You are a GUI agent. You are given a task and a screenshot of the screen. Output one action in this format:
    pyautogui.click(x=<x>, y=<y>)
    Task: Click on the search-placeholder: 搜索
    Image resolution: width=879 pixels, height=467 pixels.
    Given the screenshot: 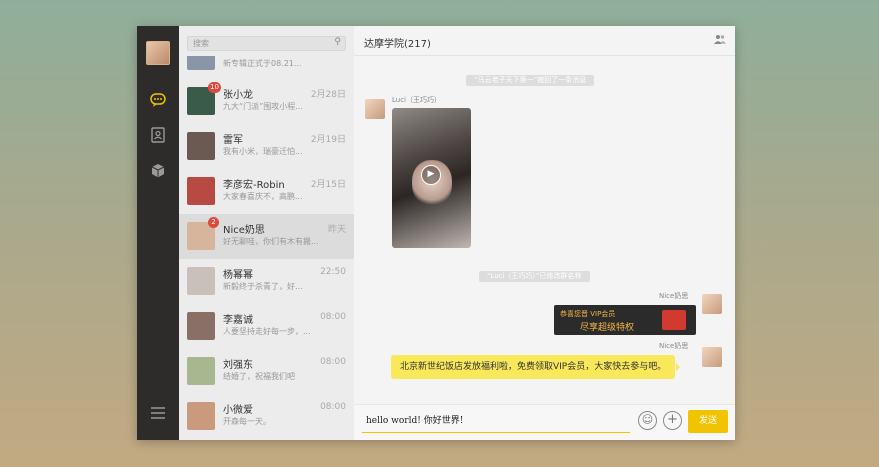 What is the action you would take?
    pyautogui.click(x=201, y=43)
    